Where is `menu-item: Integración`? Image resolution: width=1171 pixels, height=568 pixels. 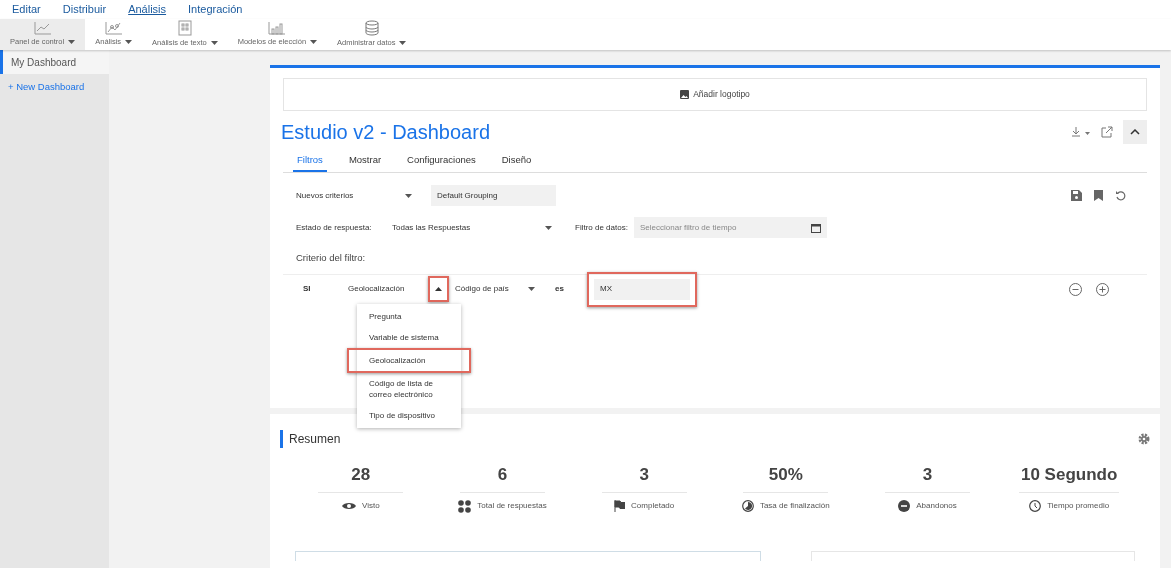
menu-item: Integración is located at coordinates (215, 9).